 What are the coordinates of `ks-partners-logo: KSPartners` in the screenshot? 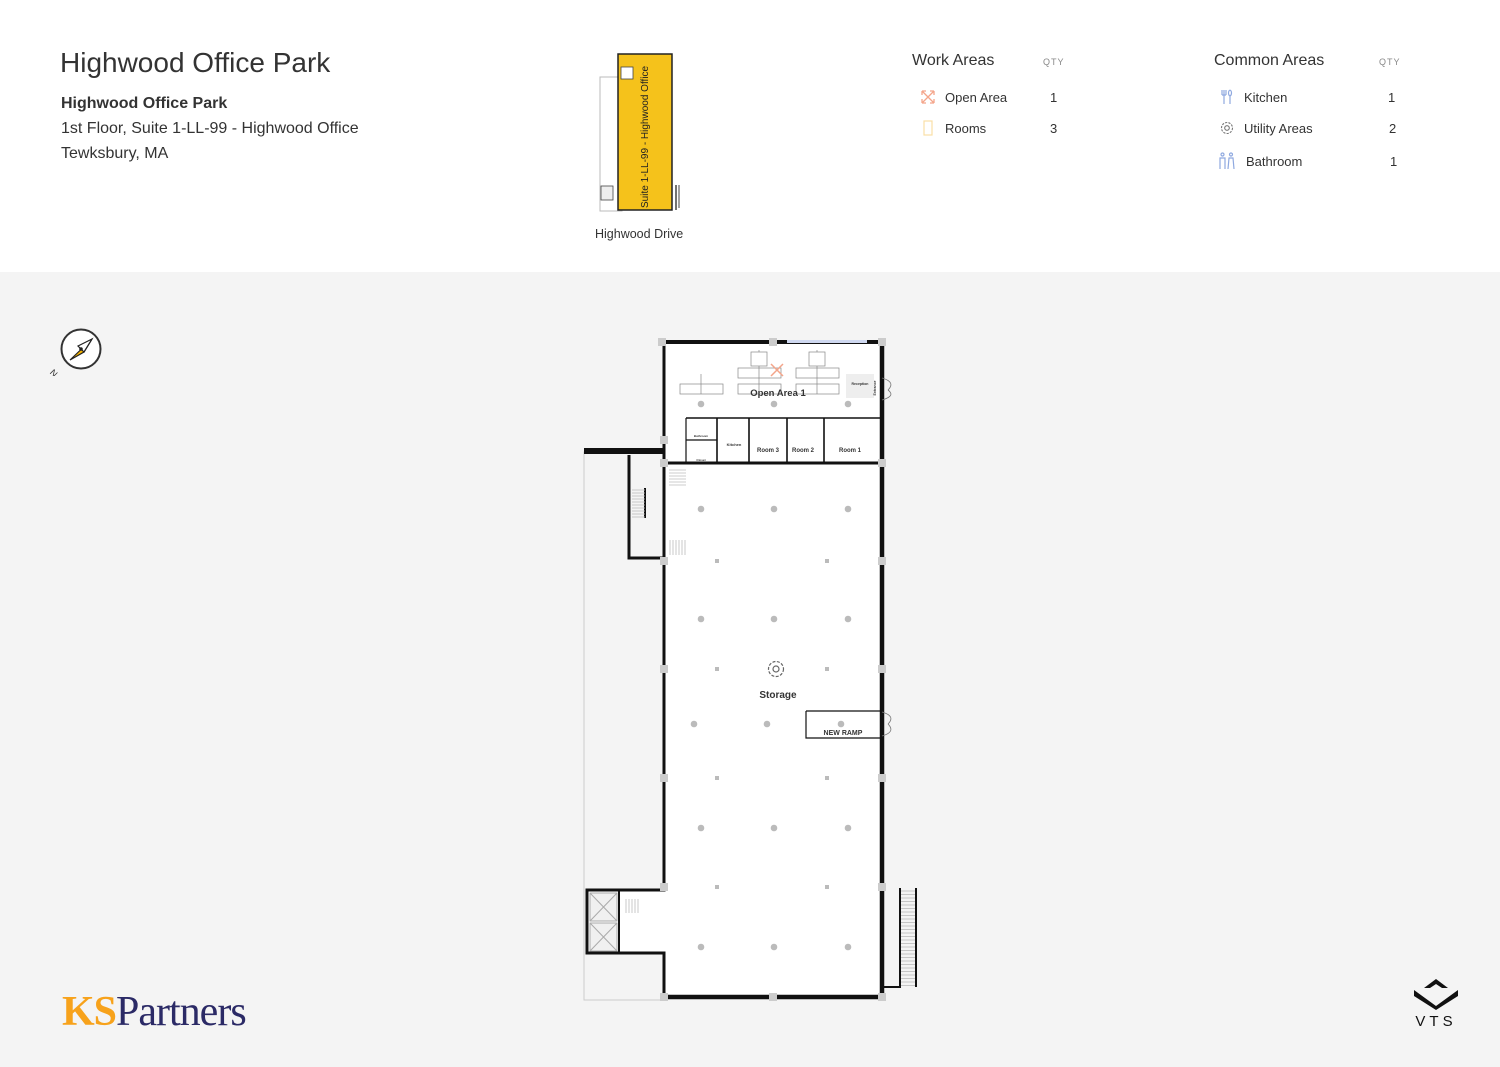 It's located at (154, 1012).